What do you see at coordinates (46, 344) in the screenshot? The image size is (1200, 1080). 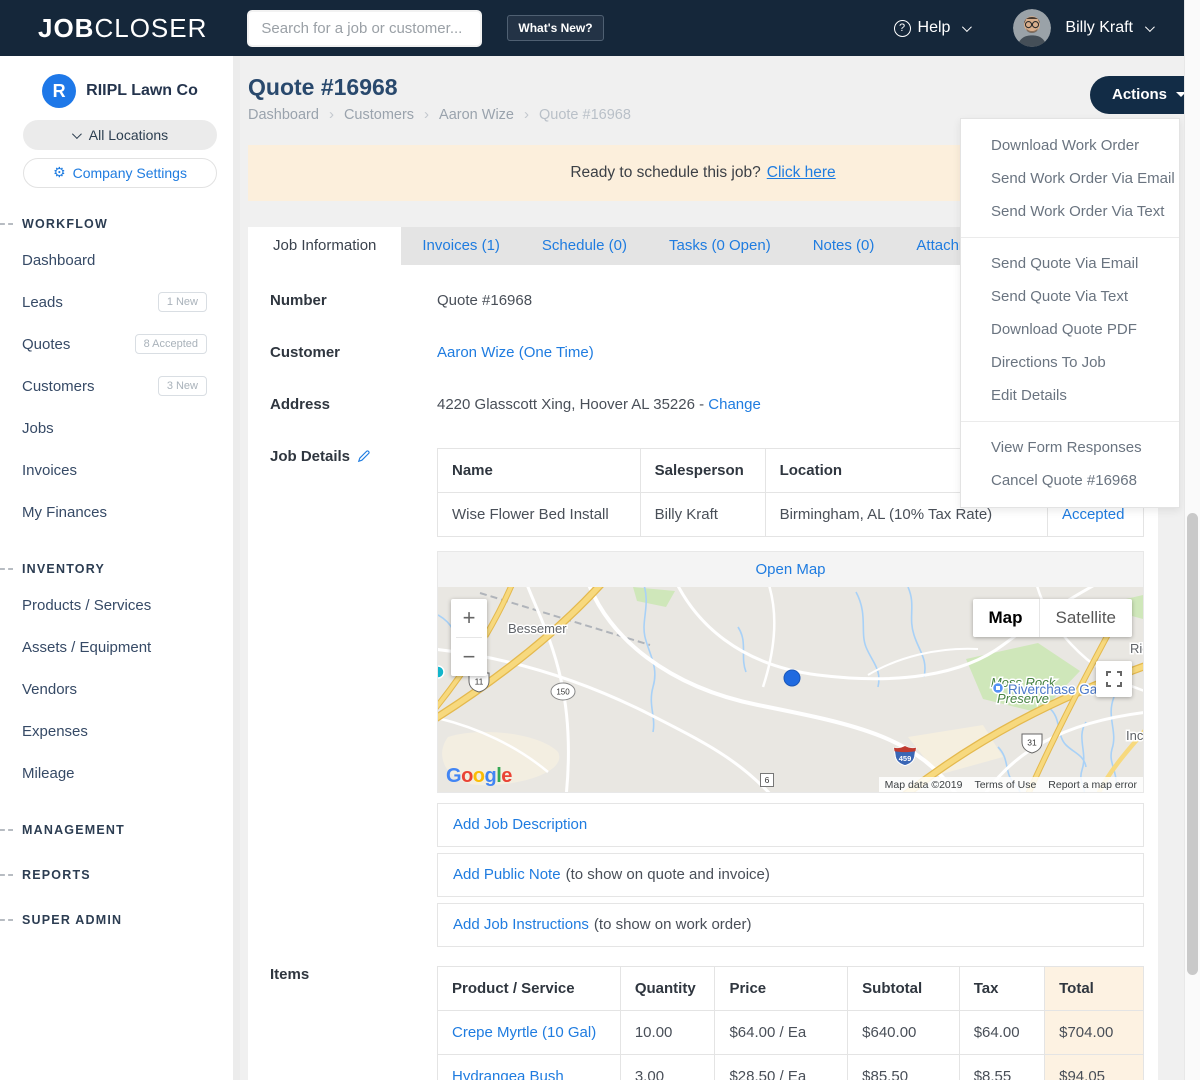 I see `item-label: Quotes` at bounding box center [46, 344].